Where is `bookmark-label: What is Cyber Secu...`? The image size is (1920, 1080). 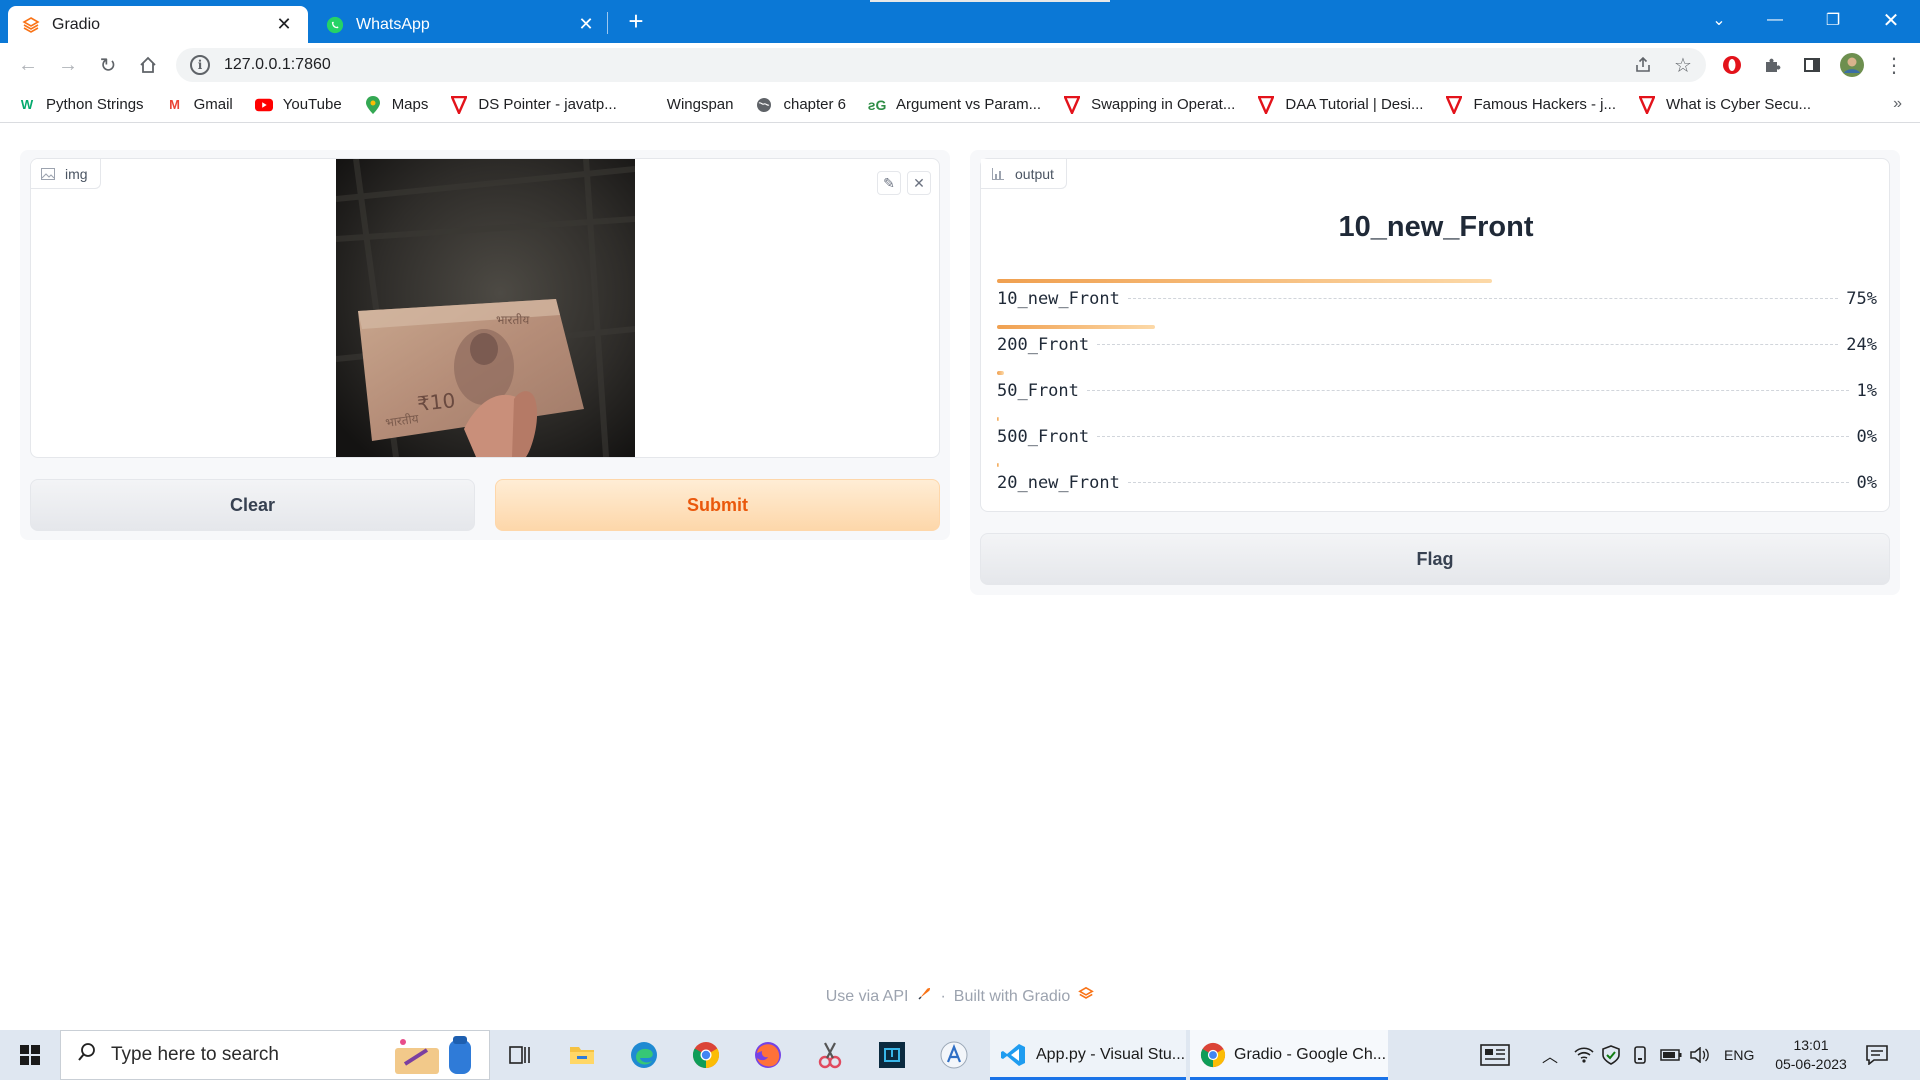 bookmark-label: What is Cyber Secu... is located at coordinates (1739, 104).